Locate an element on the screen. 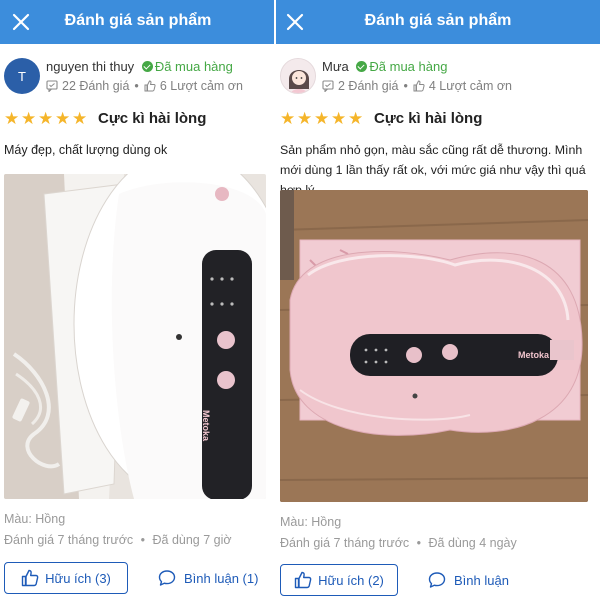  avatar: T is located at coordinates (22, 76).